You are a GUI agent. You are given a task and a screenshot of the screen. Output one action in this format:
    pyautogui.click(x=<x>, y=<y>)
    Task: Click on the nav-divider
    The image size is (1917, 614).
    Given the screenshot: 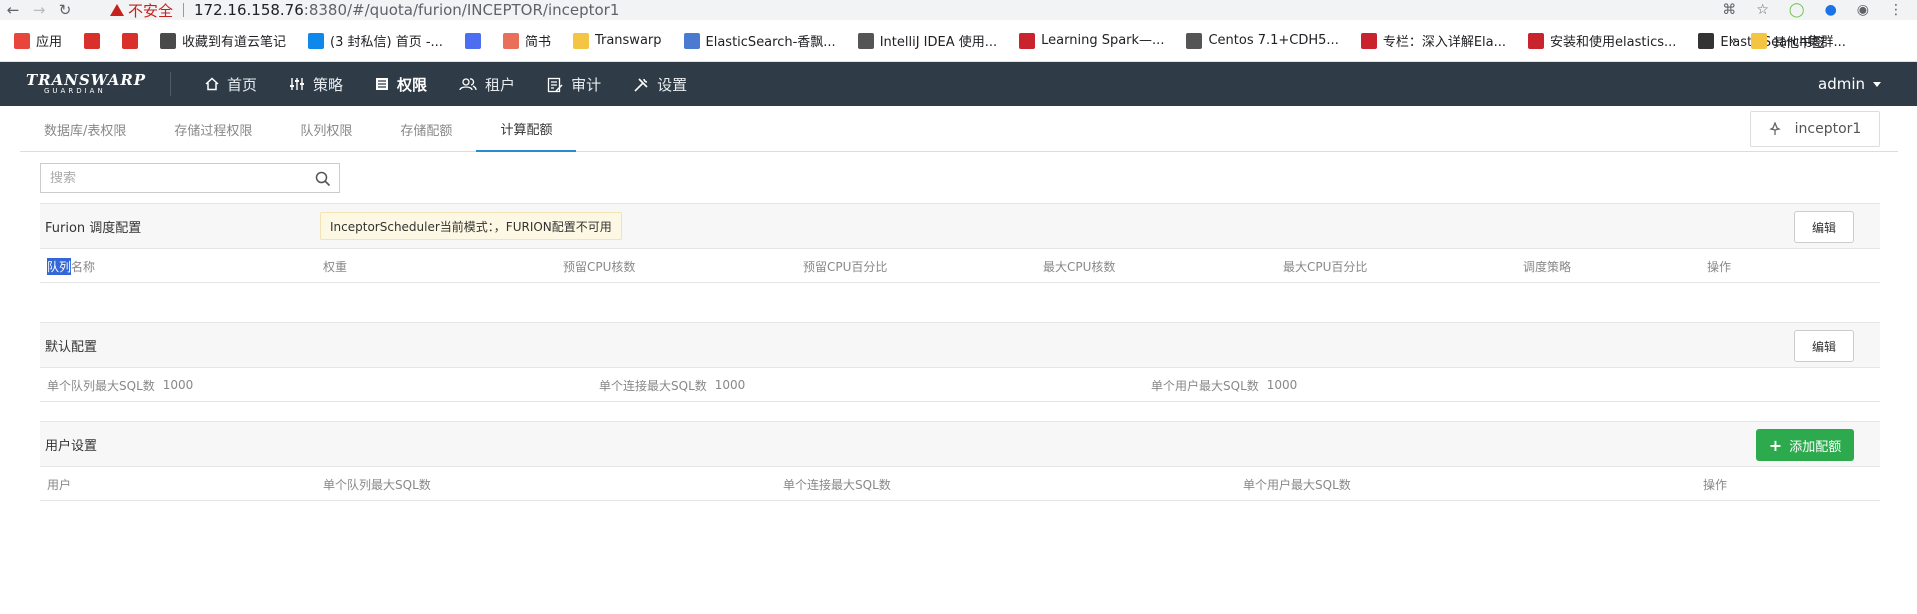 What is the action you would take?
    pyautogui.click(x=170, y=84)
    